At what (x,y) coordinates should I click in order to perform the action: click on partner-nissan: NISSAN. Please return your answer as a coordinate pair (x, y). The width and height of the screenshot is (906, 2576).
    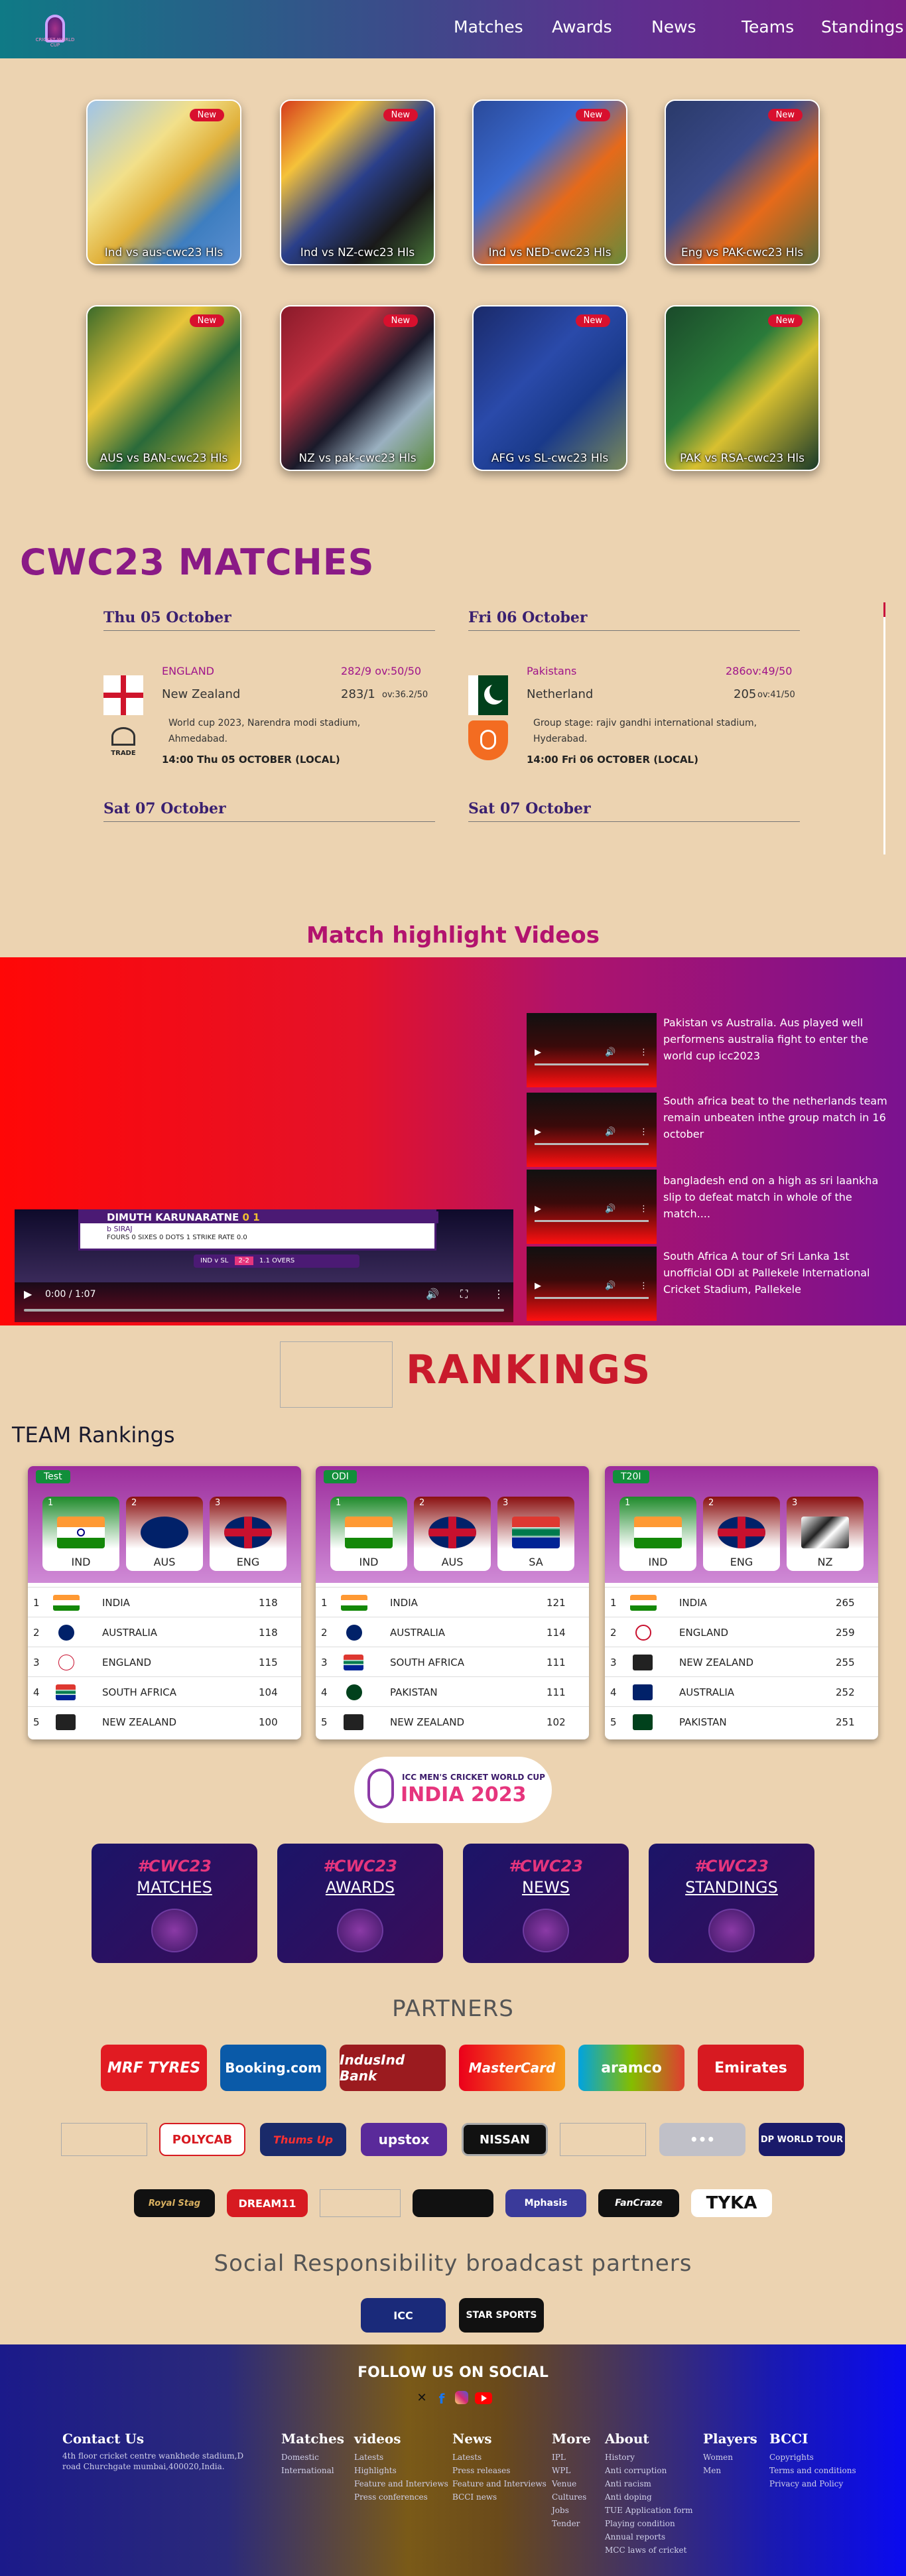
    Looking at the image, I should click on (505, 2139).